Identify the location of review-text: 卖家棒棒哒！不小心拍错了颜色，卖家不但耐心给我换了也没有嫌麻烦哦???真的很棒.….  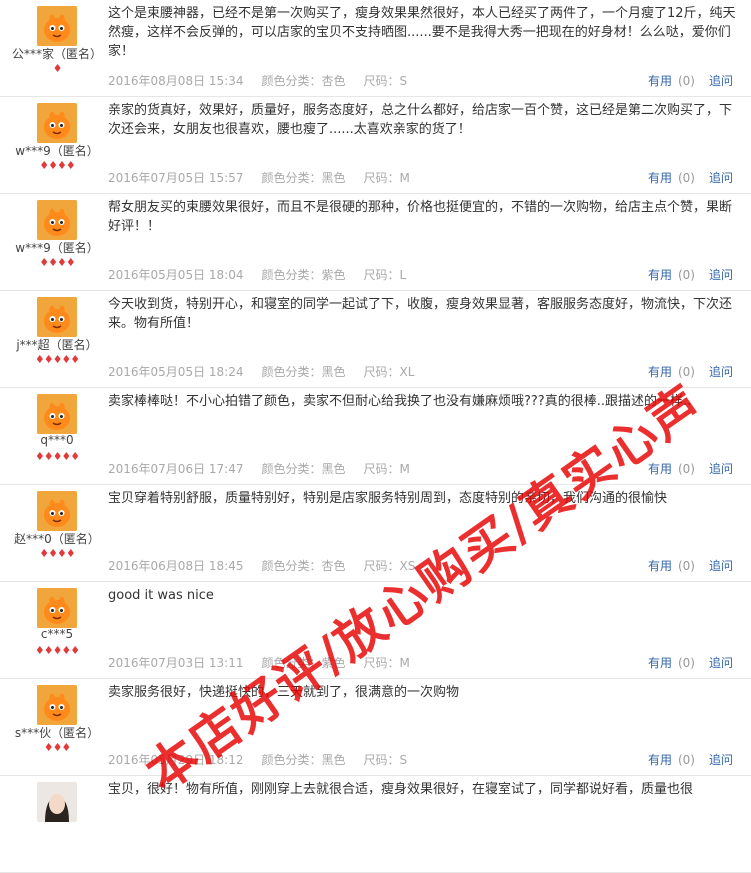
(400, 401).